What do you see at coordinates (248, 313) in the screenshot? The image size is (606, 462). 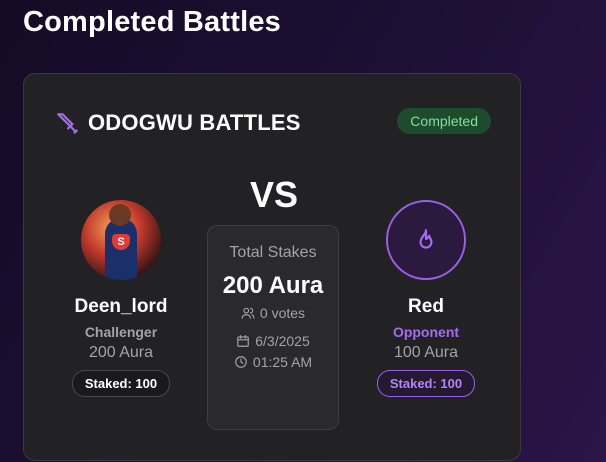 I see `users-icon` at bounding box center [248, 313].